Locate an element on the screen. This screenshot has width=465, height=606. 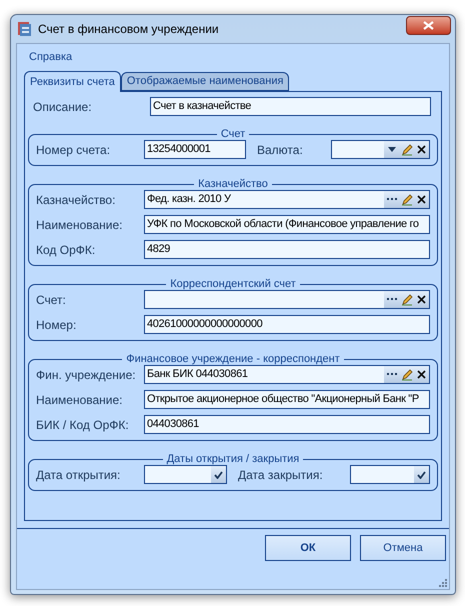
group-title: Казначейство is located at coordinates (233, 184).